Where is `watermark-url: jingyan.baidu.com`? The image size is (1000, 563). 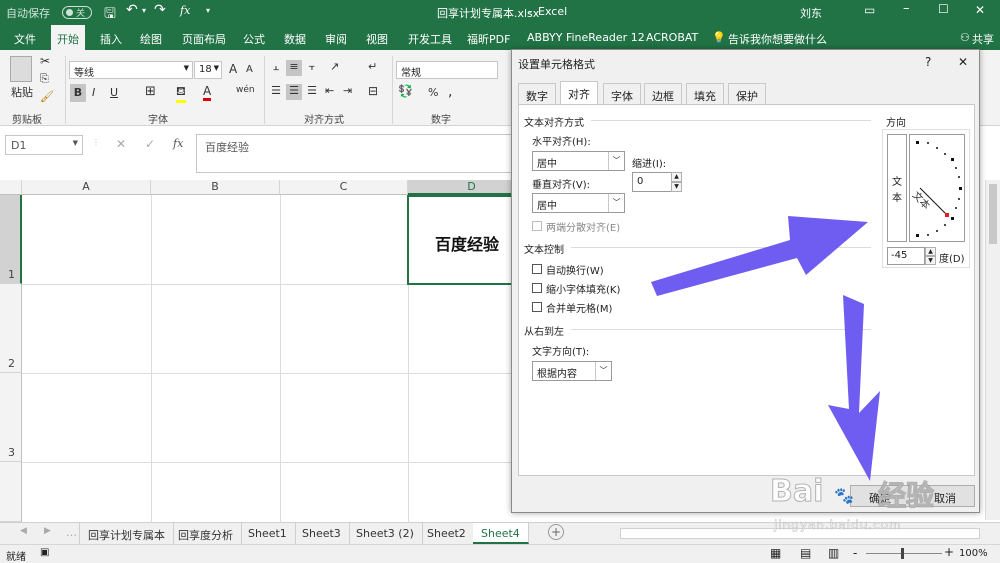
watermark-url: jingyan.baidu.com is located at coordinates (838, 525).